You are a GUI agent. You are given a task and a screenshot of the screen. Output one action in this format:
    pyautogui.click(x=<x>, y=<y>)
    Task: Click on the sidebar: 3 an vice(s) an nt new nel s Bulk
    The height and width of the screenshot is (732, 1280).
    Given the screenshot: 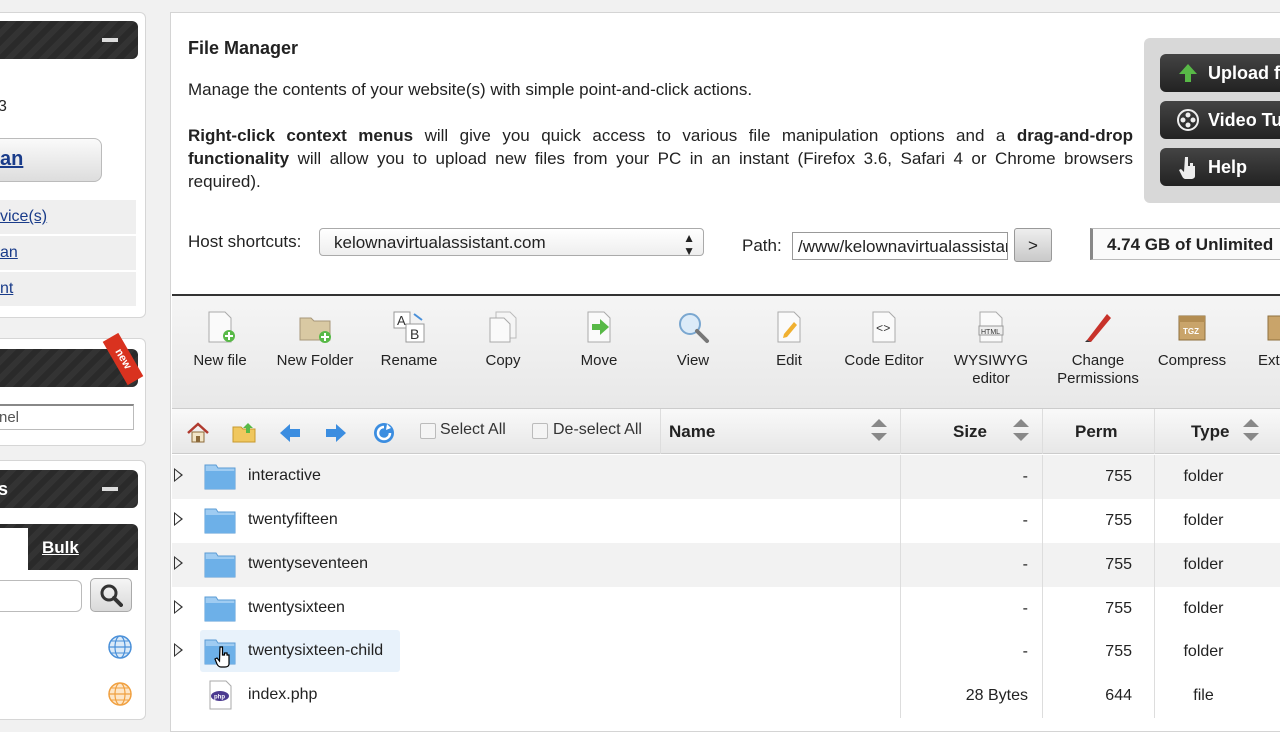 What is the action you would take?
    pyautogui.click(x=75, y=360)
    